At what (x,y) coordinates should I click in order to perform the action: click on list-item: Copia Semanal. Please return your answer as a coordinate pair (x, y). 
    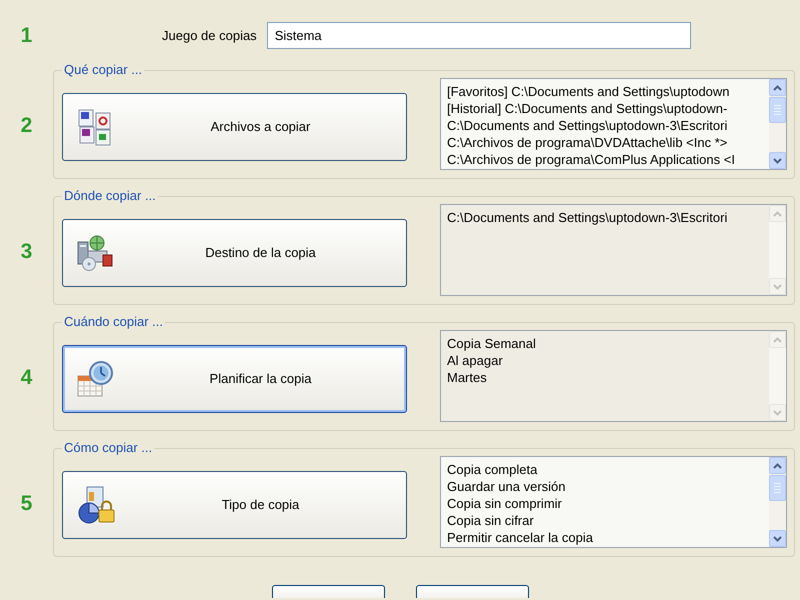
    Looking at the image, I should click on (491, 343).